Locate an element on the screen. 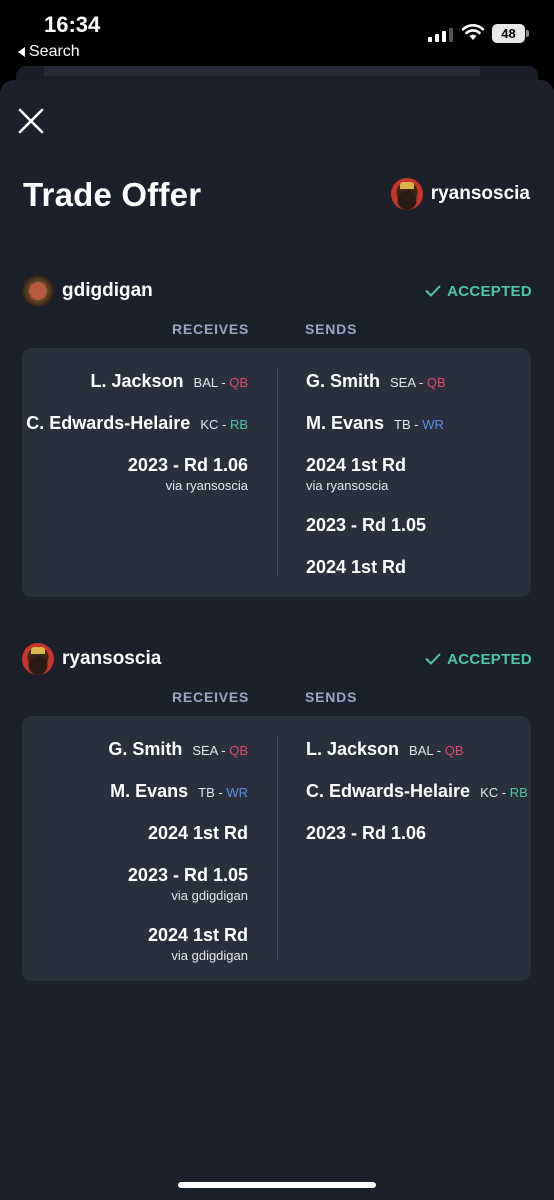  trade-asset: 2023 - Rd 1.05 via gdigdigan is located at coordinates (188, 884).